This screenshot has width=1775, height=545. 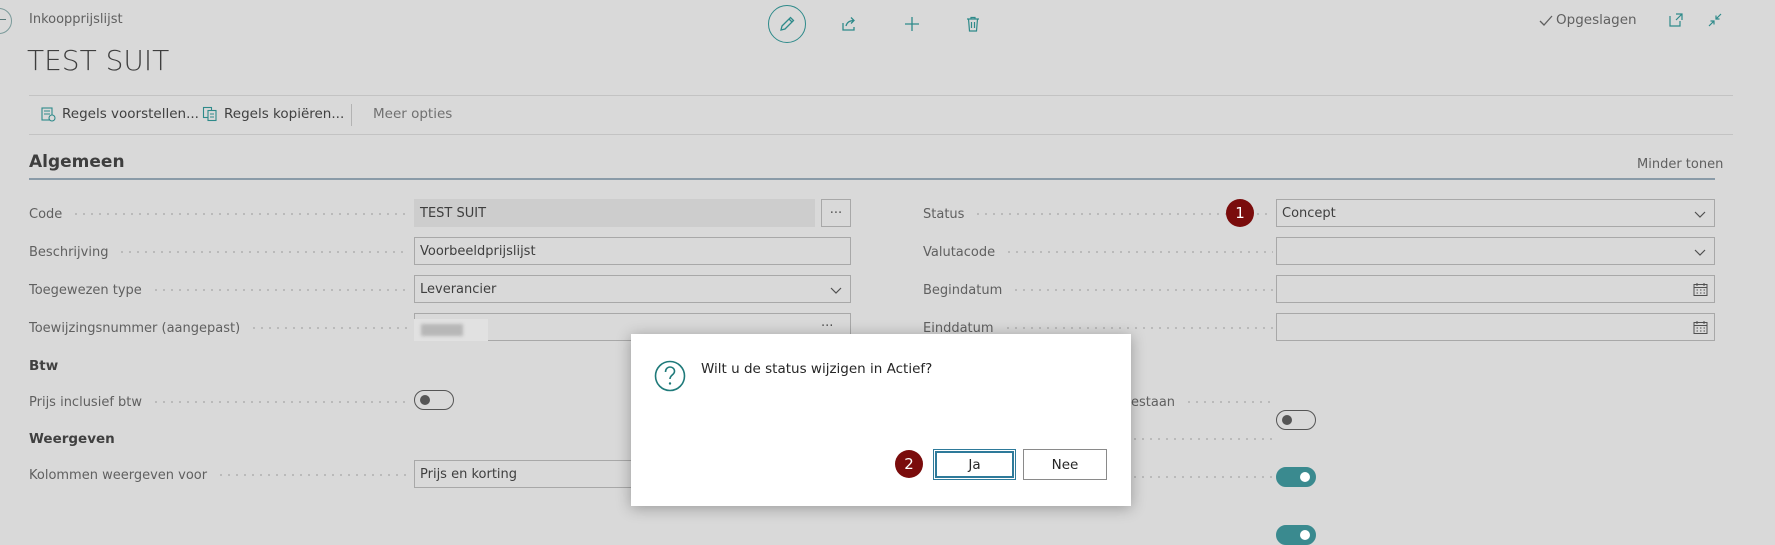 I want to click on trash-icon, so click(x=973, y=24).